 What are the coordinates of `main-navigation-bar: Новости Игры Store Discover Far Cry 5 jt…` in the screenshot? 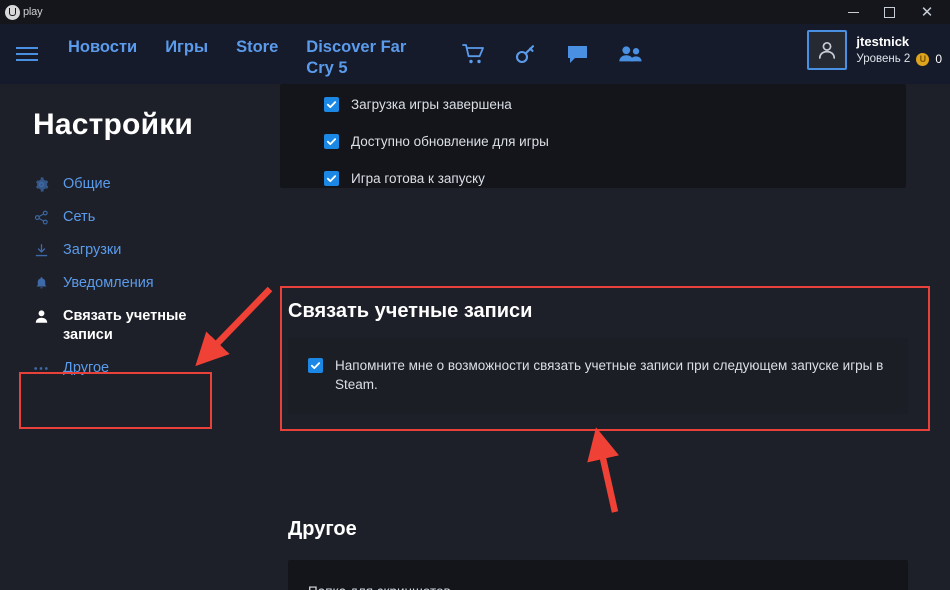 It's located at (475, 54).